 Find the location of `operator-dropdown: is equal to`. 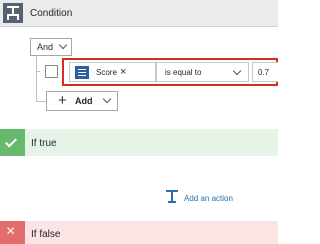

operator-dropdown: is equal to is located at coordinates (202, 72).